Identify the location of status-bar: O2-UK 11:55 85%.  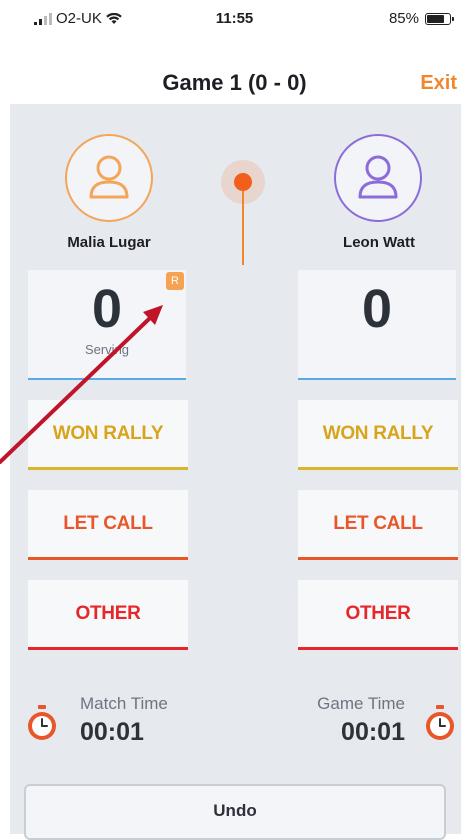
(234, 18).